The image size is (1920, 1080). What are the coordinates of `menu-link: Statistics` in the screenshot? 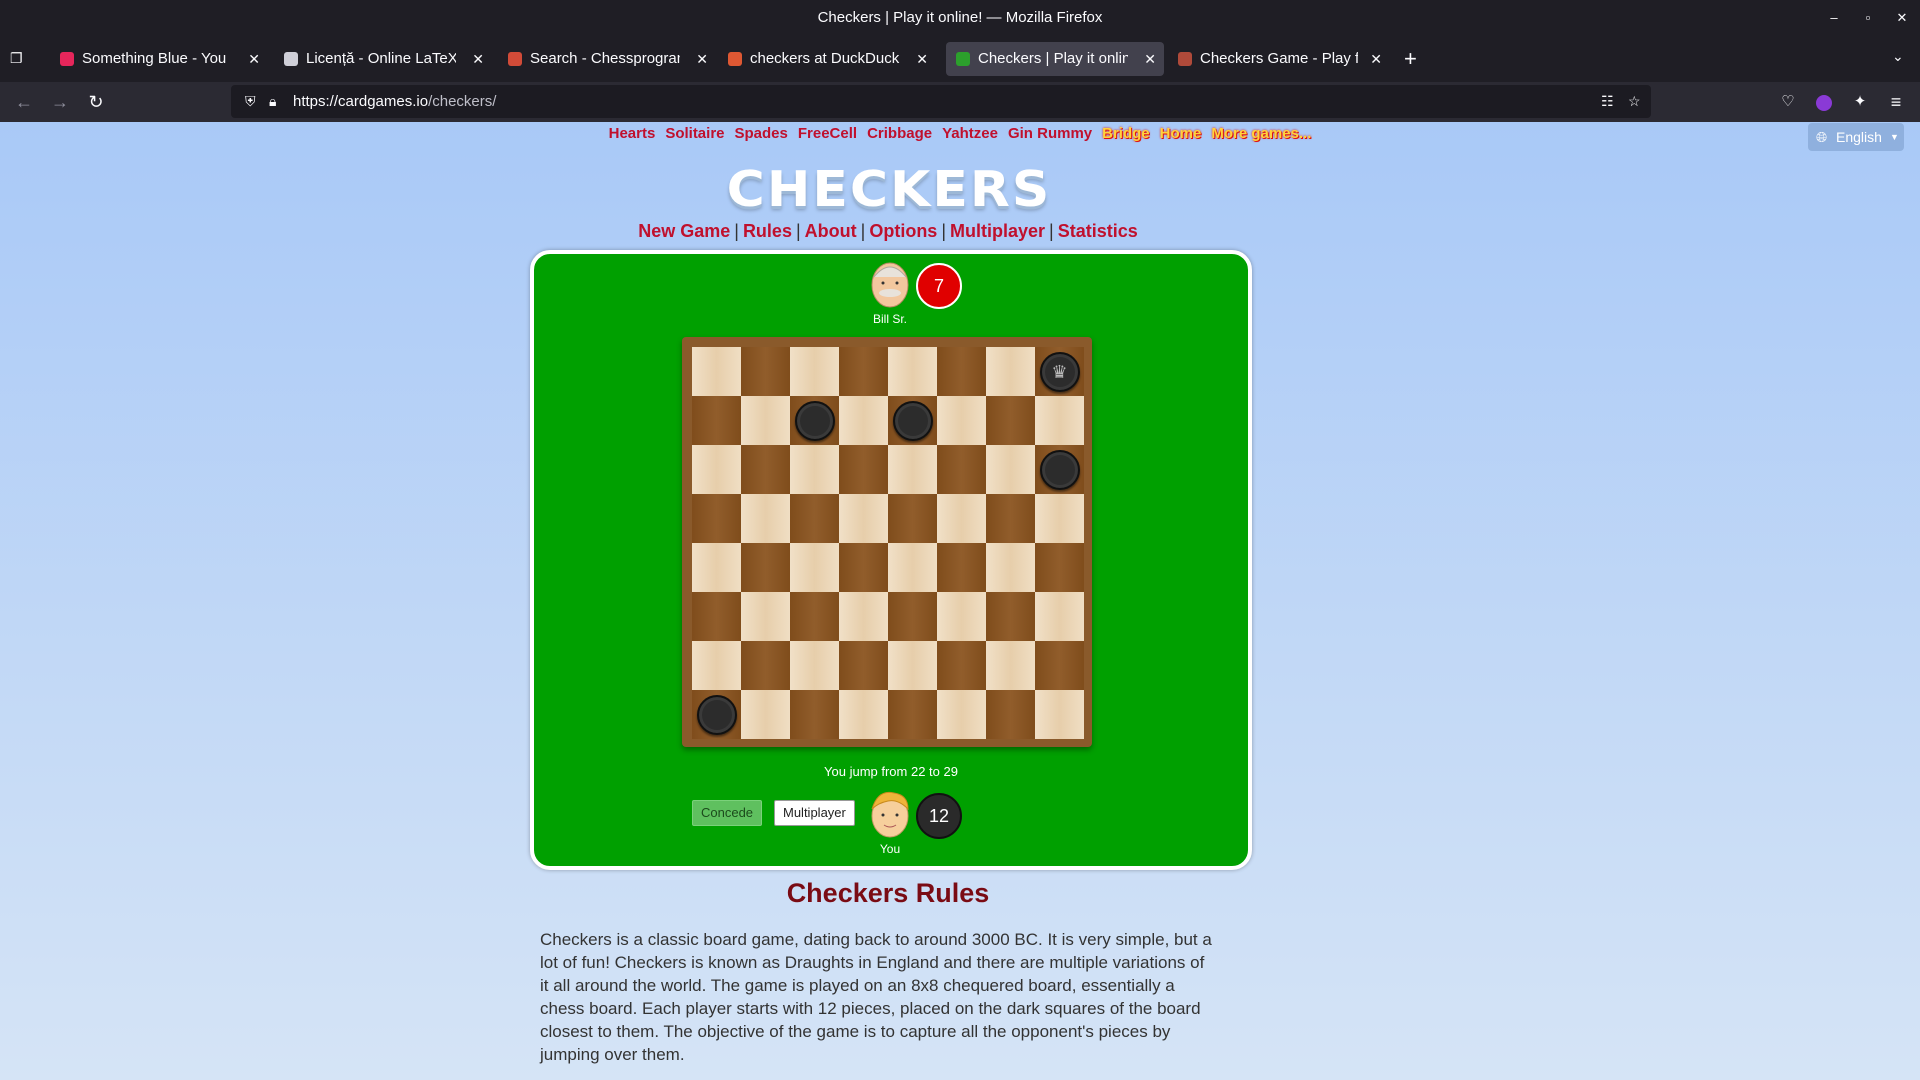 It's located at (1098, 231).